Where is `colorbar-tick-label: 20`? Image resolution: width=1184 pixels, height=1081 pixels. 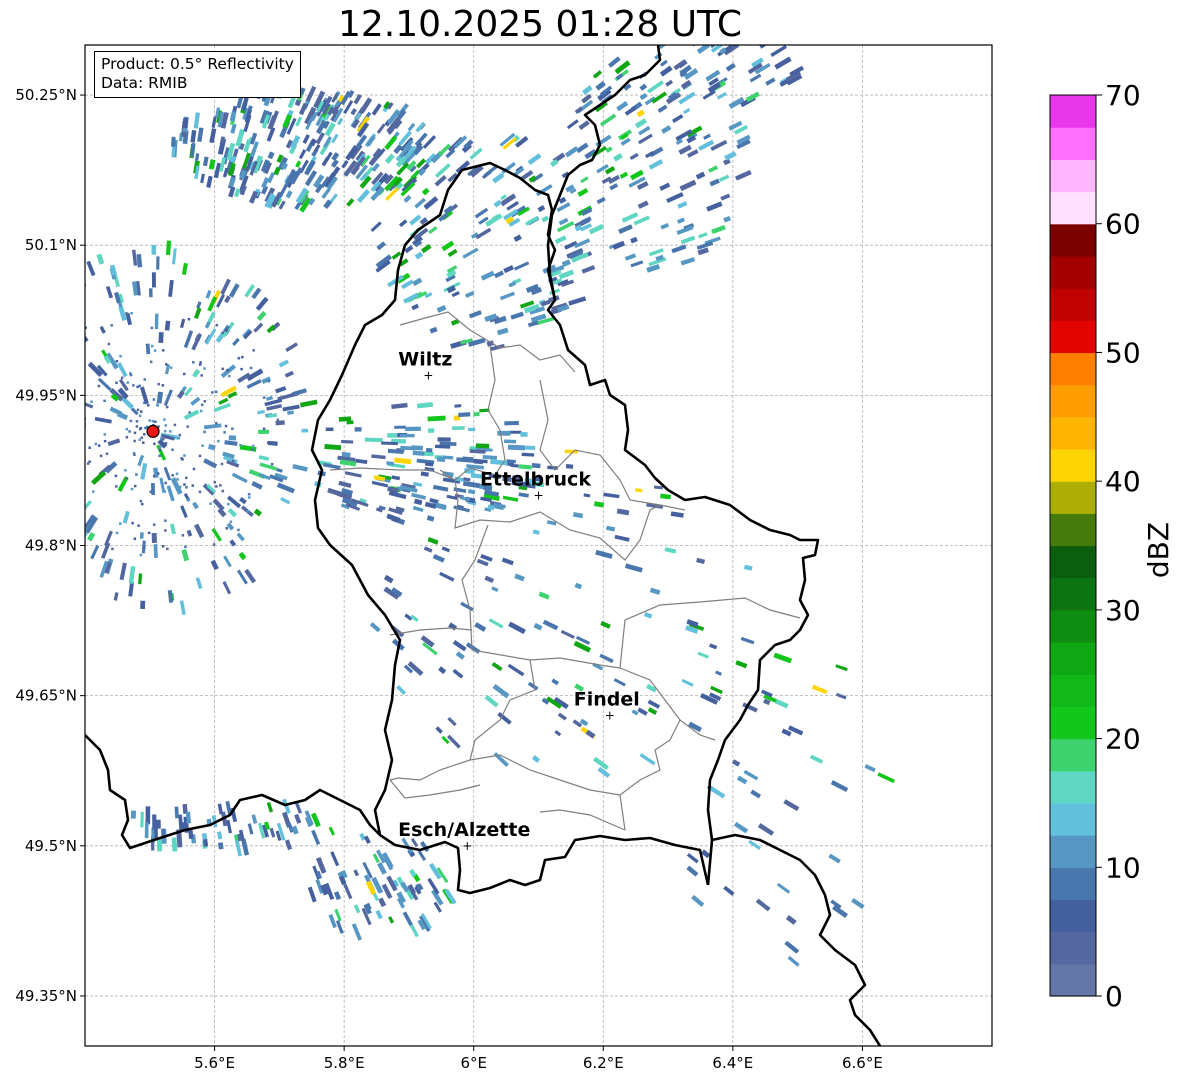
colorbar-tick-label: 20 is located at coordinates (1123, 739).